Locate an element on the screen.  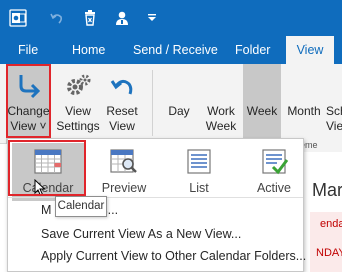
calendar-header-fragment: endar is located at coordinates (331, 224).